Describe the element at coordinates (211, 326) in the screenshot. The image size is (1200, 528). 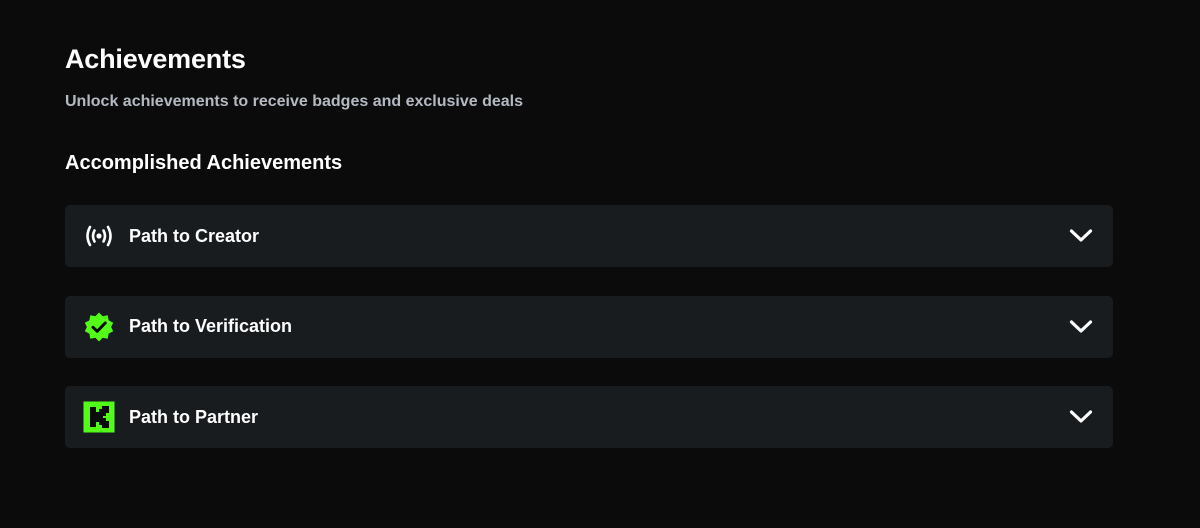
I see `achievement-label: Path to Verification` at that location.